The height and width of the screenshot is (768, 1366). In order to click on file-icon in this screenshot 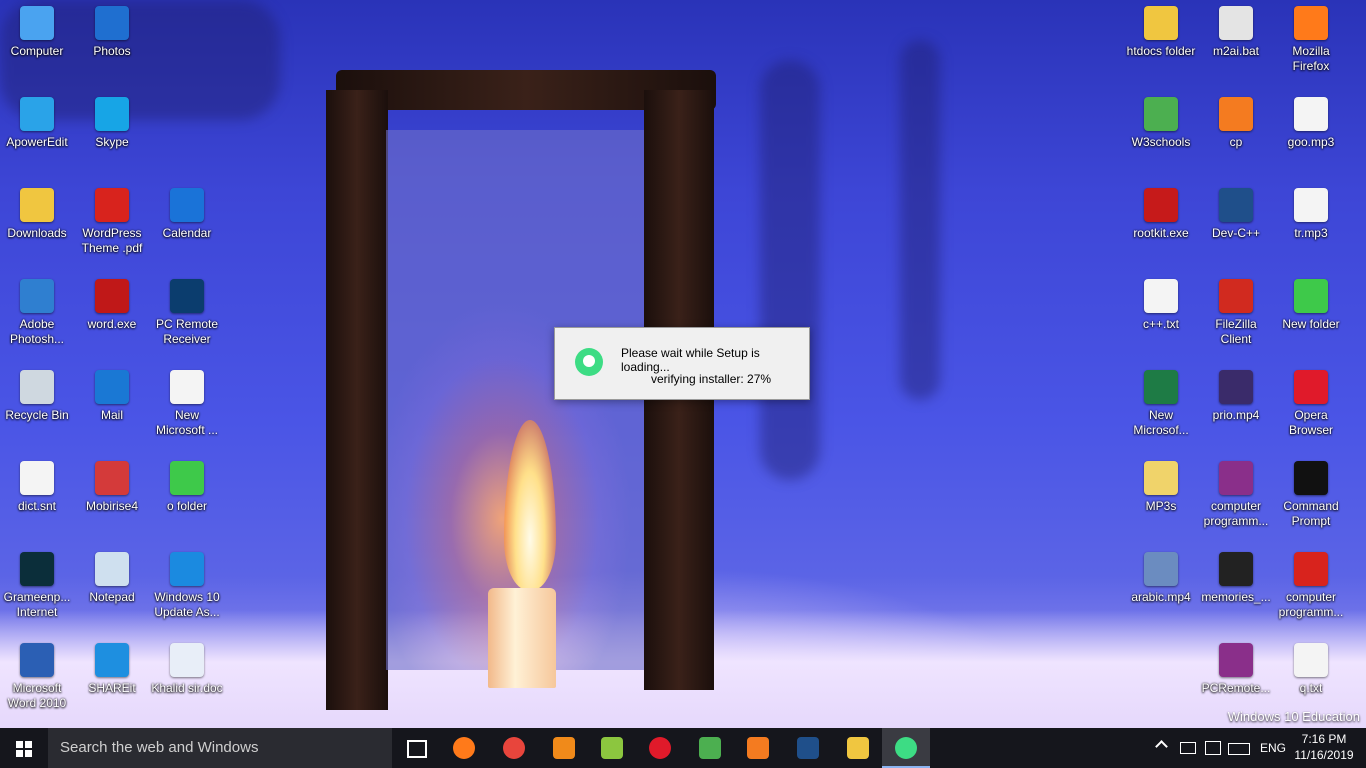, I will do `click(37, 478)`.